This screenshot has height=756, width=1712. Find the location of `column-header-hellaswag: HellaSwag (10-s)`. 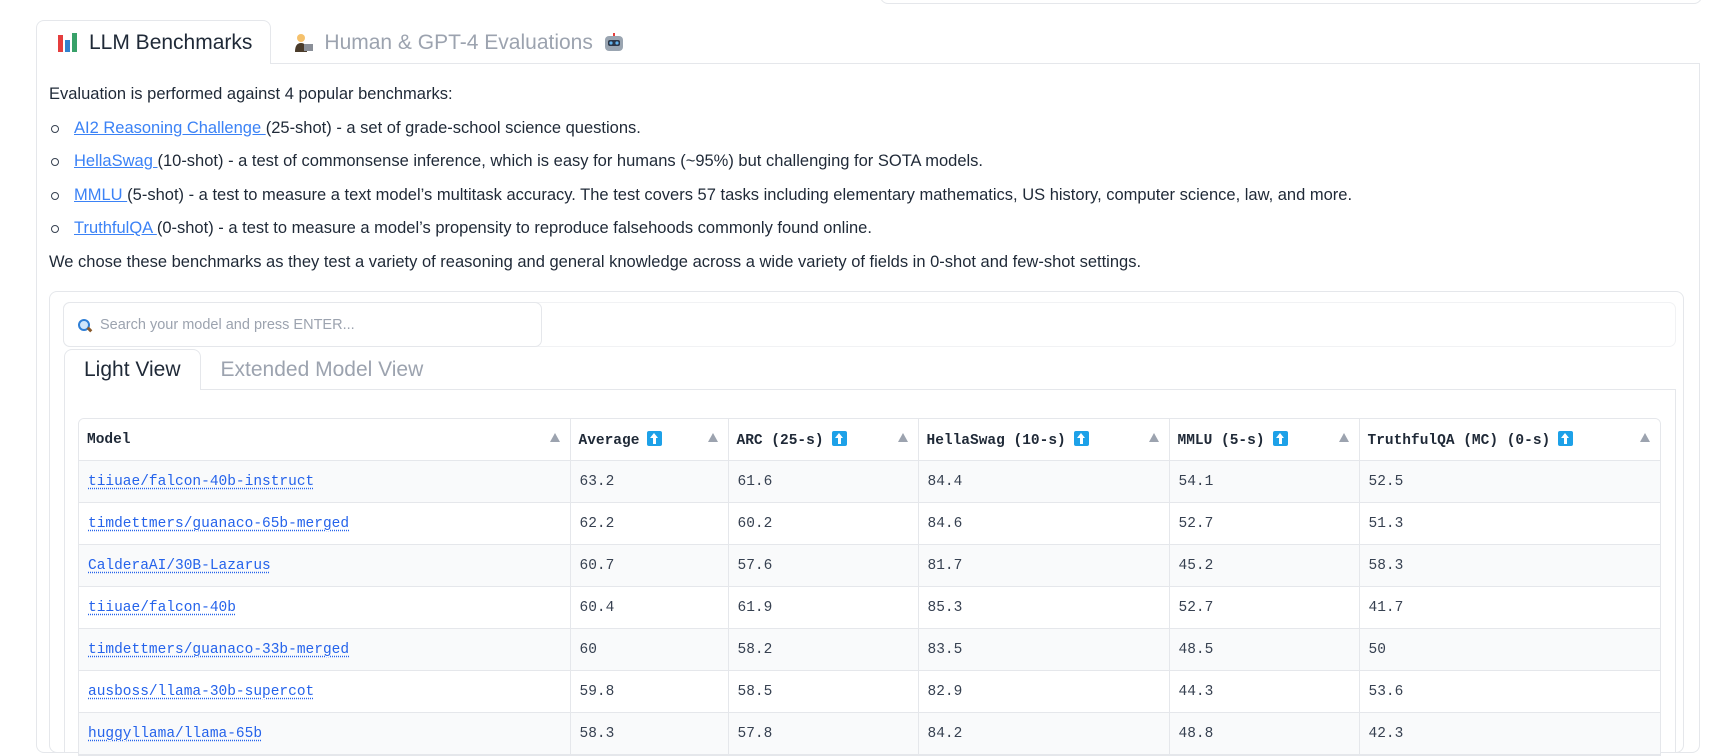

column-header-hellaswag: HellaSwag (10-s) is located at coordinates (1044, 440).